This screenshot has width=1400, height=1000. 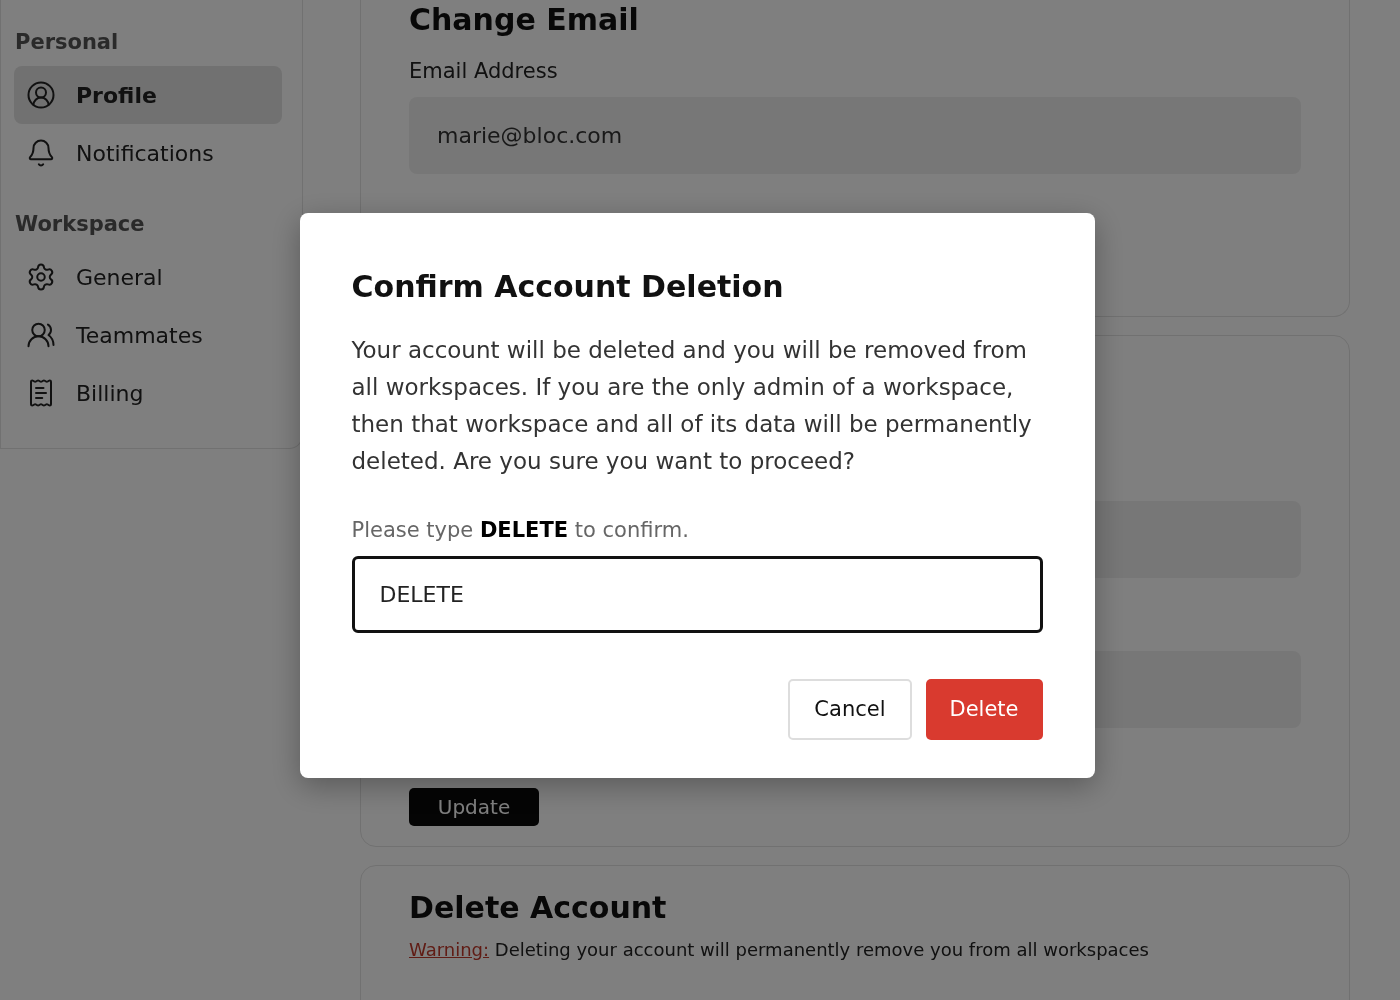 What do you see at coordinates (474, 807) in the screenshot?
I see `update-button: Update` at bounding box center [474, 807].